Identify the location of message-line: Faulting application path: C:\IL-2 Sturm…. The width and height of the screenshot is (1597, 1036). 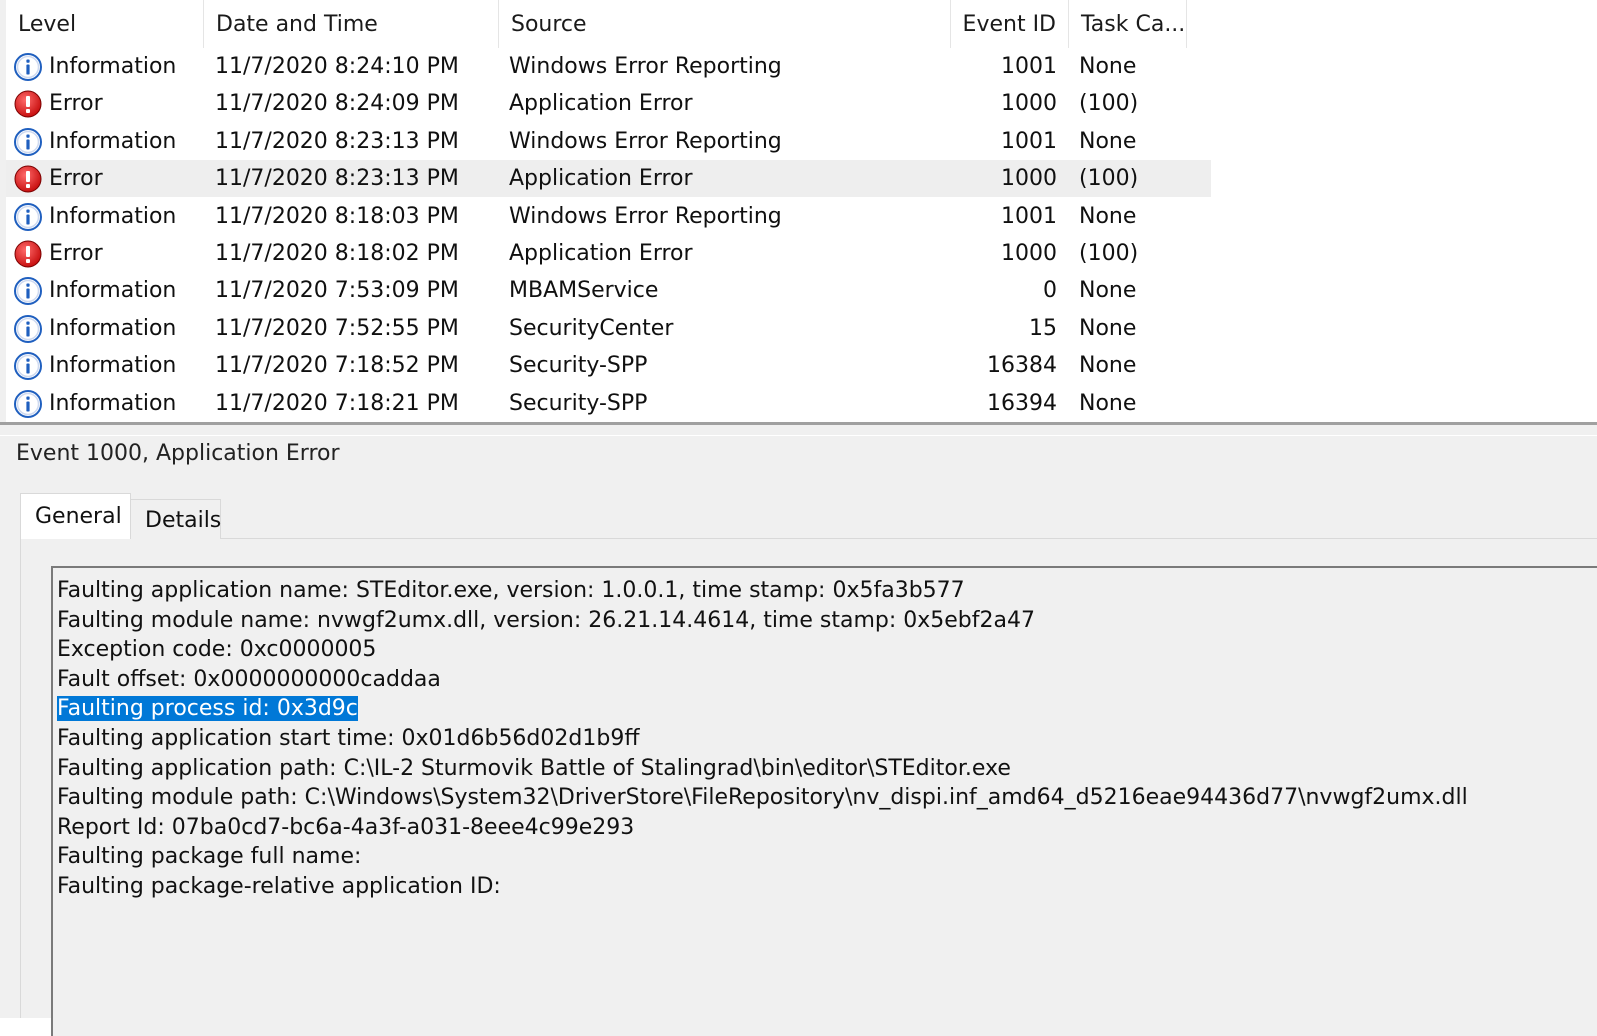
(534, 768).